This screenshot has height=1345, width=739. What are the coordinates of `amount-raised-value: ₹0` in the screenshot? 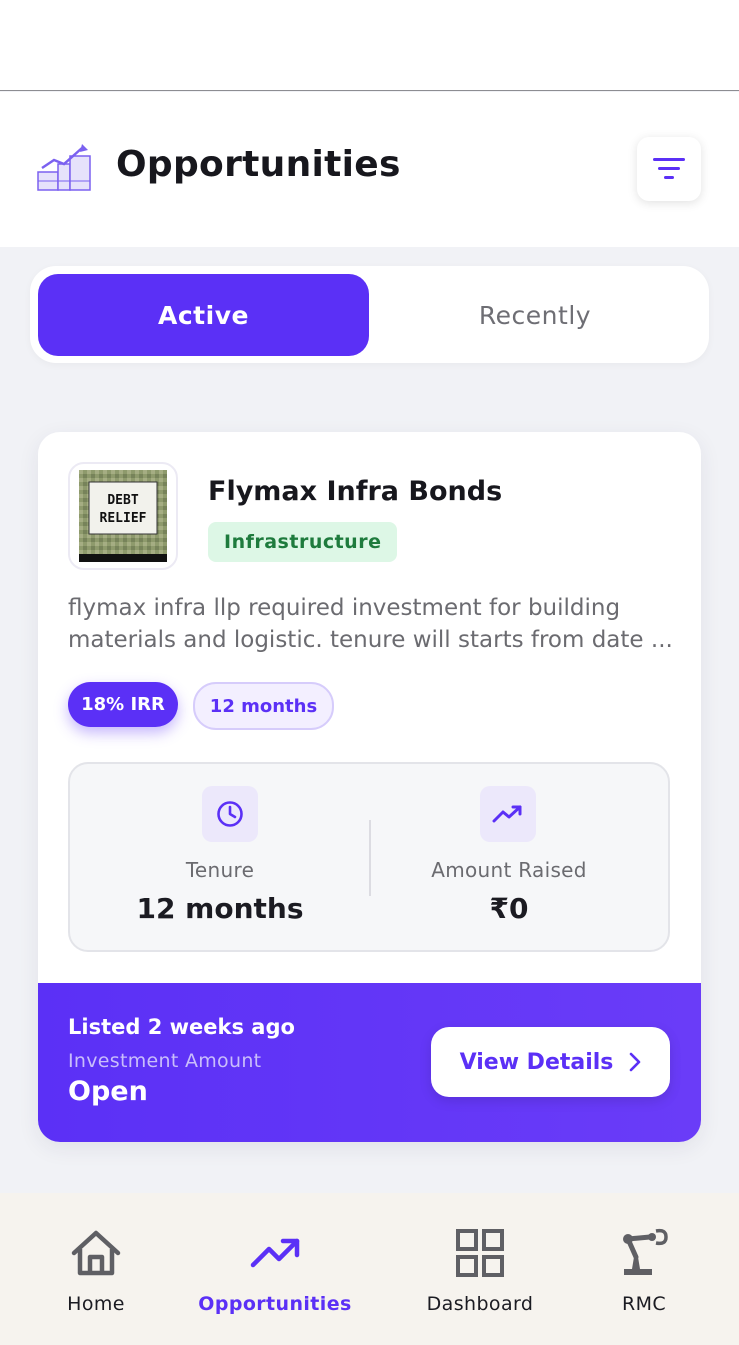 It's located at (509, 908).